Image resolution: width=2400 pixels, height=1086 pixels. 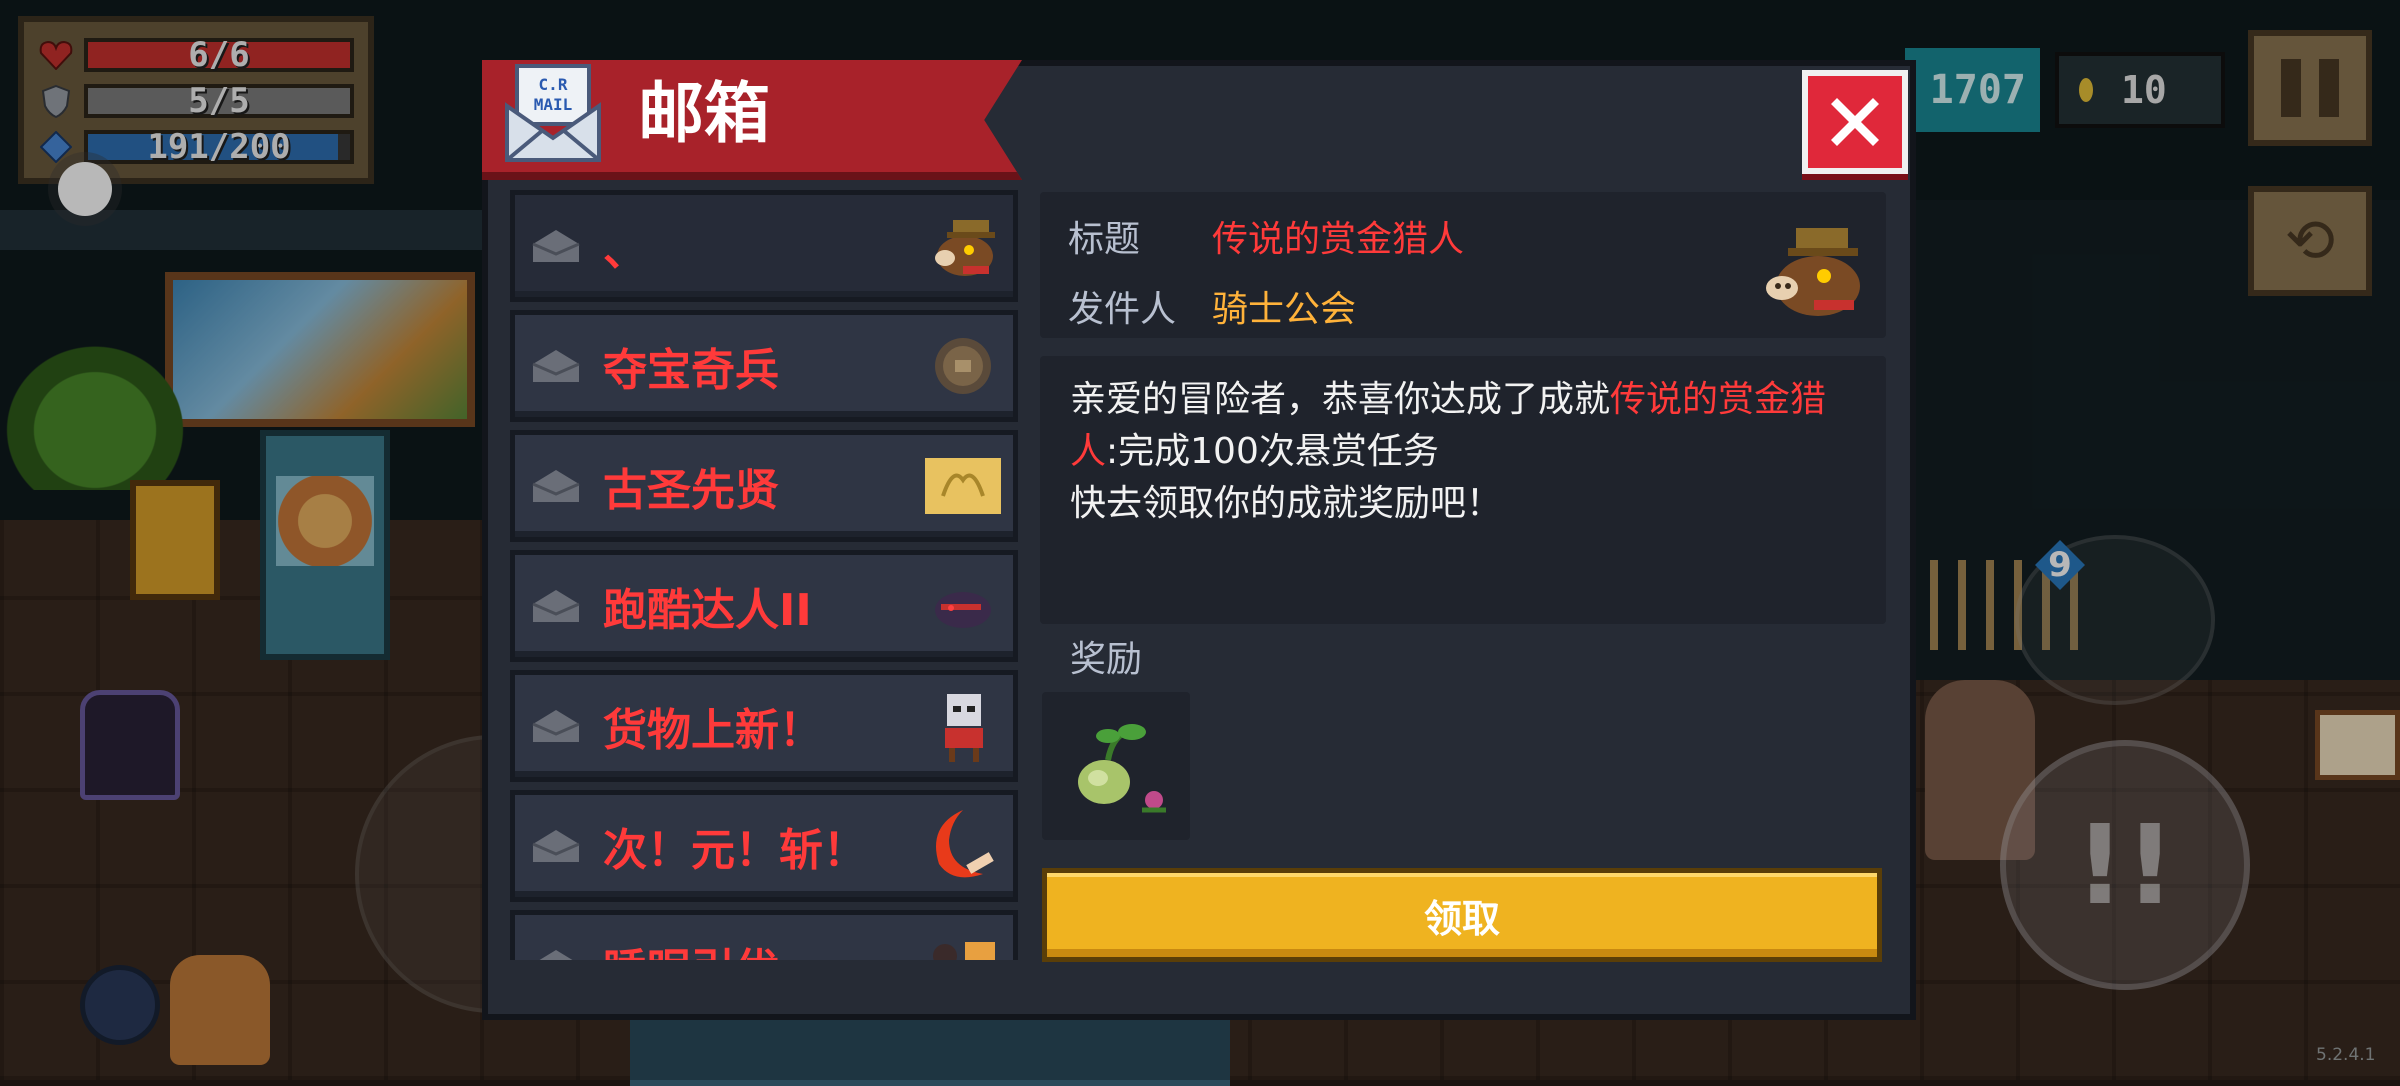 I want to click on reward-label: 奖励, so click(x=1106, y=659).